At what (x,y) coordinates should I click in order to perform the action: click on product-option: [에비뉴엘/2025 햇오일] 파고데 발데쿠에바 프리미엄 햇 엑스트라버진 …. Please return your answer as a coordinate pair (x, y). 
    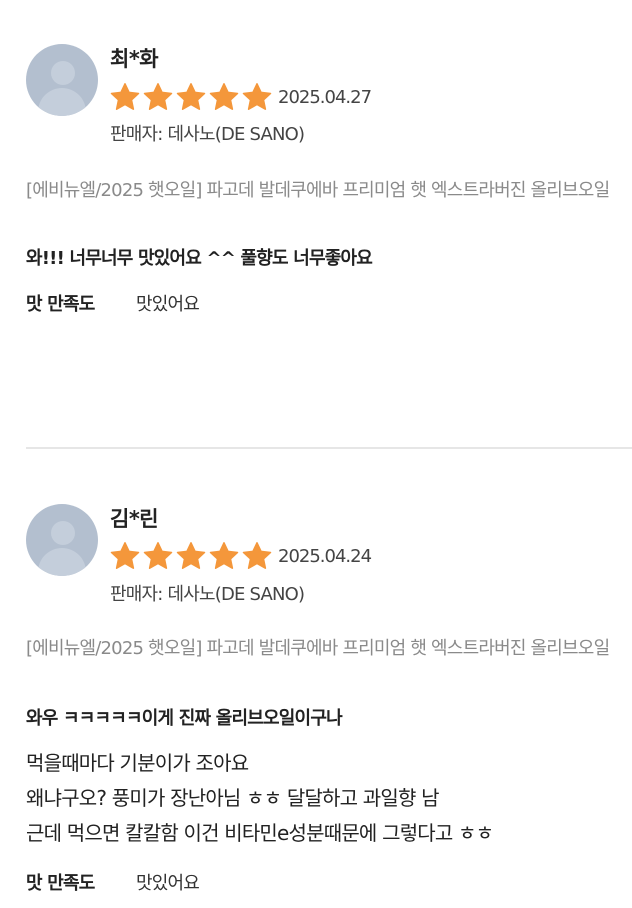
    Looking at the image, I should click on (318, 648).